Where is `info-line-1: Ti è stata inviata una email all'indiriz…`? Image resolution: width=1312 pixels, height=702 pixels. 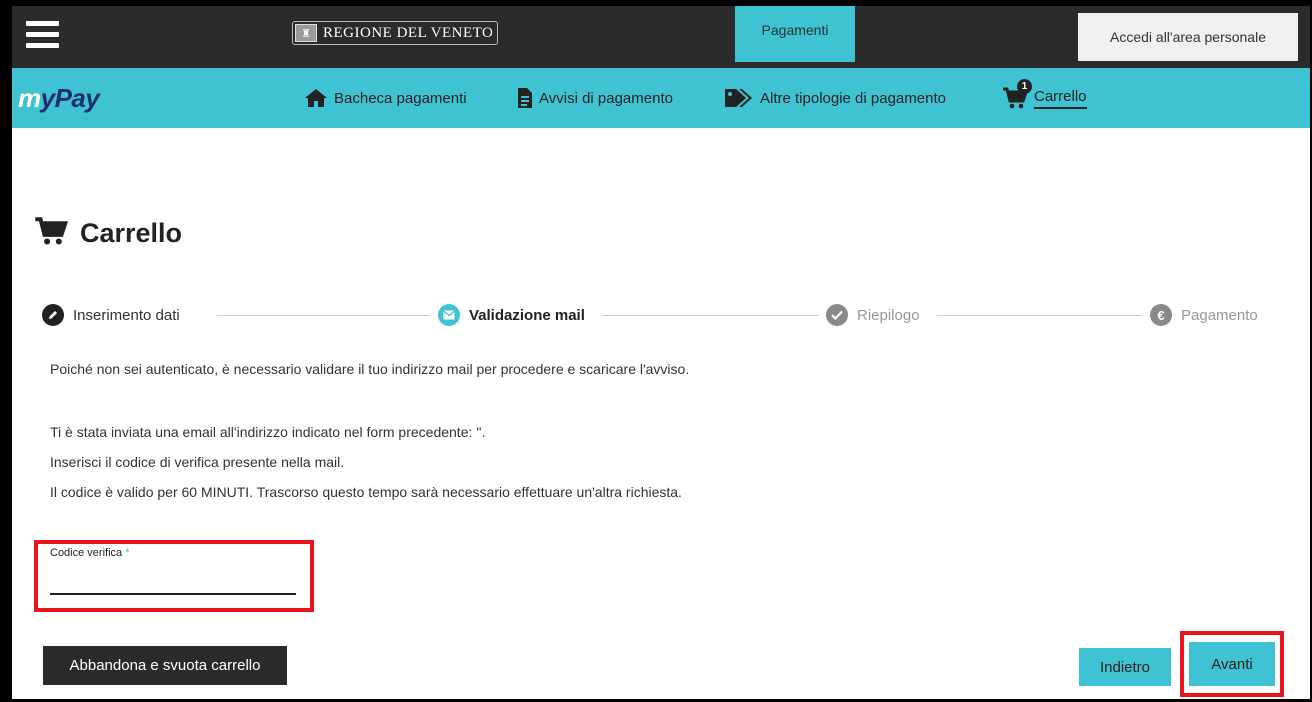
info-line-1: Ti è stata inviata una email all'indiriz… is located at coordinates (268, 432).